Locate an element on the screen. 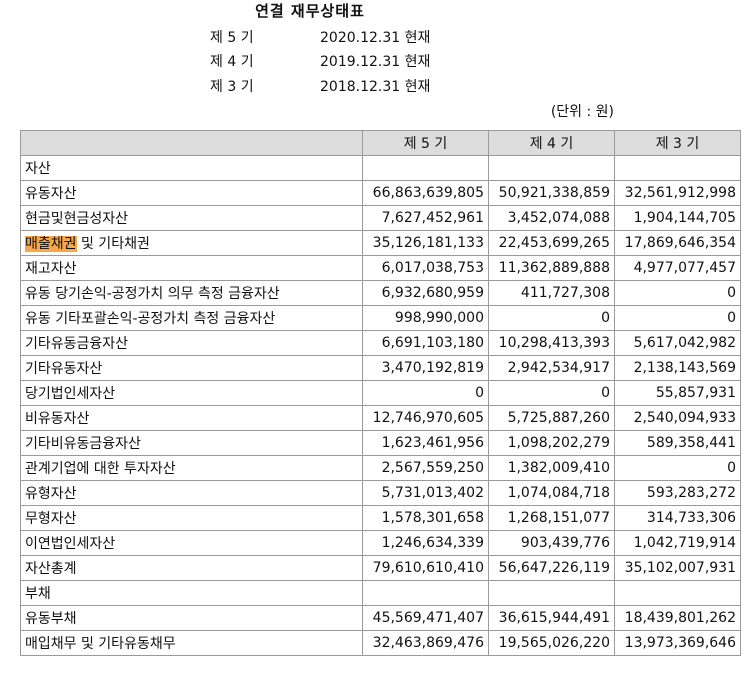 Image resolution: width=746 pixels, height=678 pixels. value-cell: 4,977,077,457 is located at coordinates (677, 268).